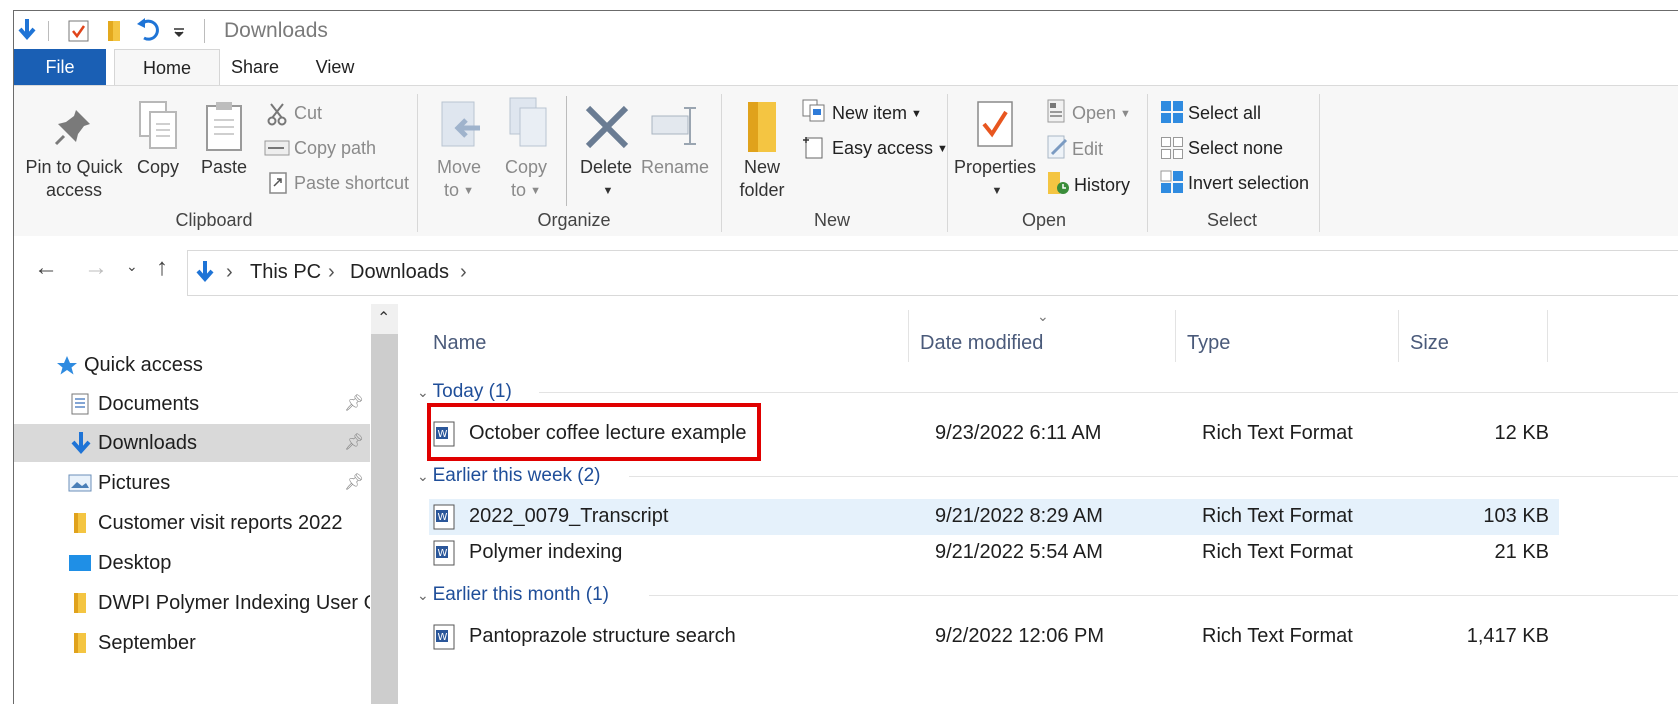 This screenshot has width=1678, height=704. I want to click on new-item-label: New item ▼, so click(877, 113).